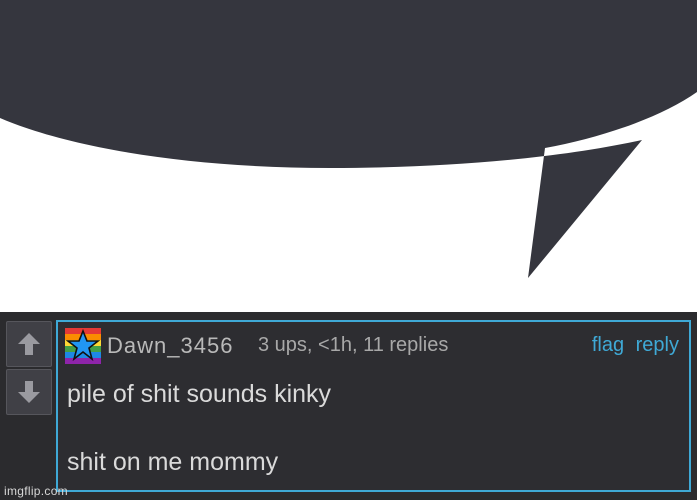 The image size is (697, 500). Describe the element at coordinates (173, 462) in the screenshot. I see `comment-text-line-2: shit on me mommy` at that location.